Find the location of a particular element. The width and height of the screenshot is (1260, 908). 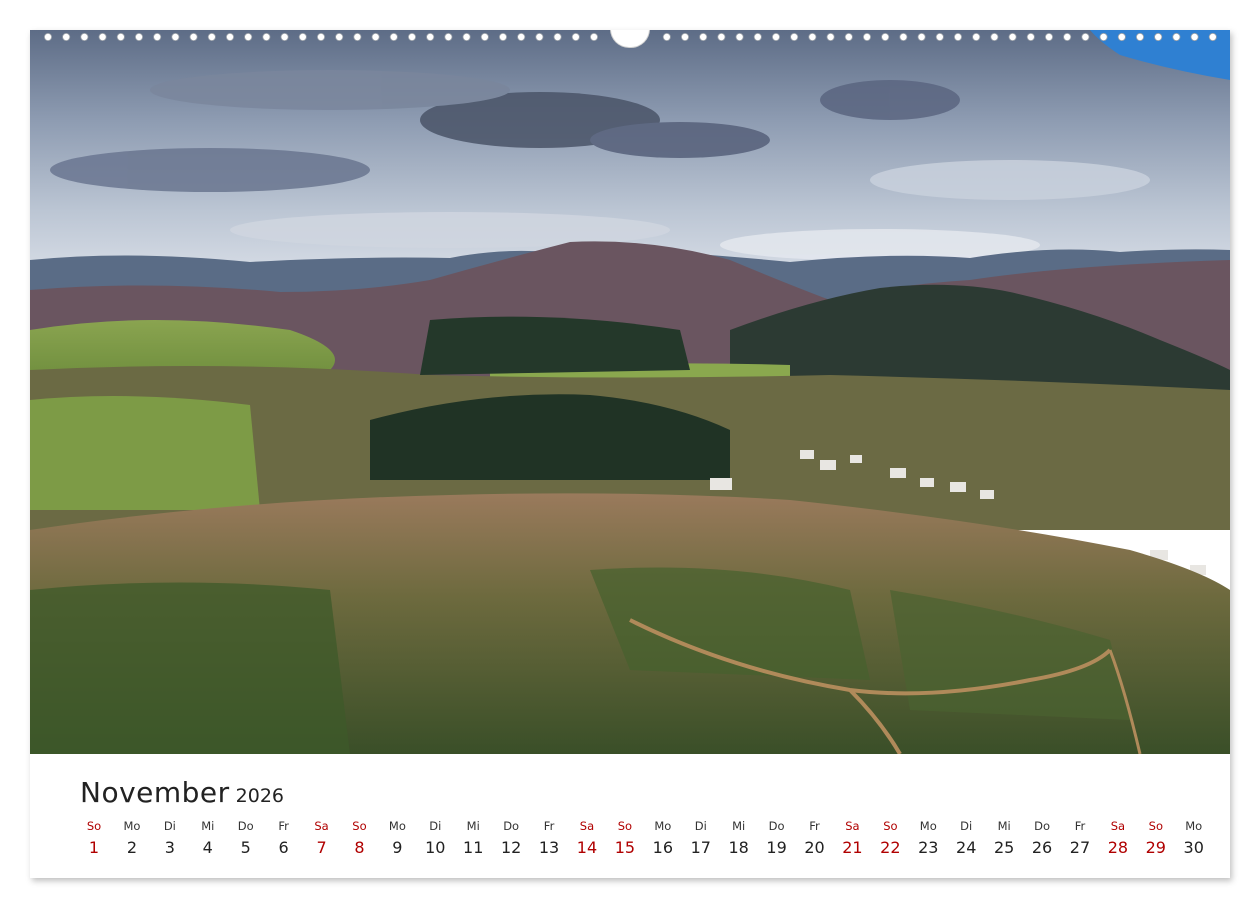

day-number: 7 is located at coordinates (321, 847).